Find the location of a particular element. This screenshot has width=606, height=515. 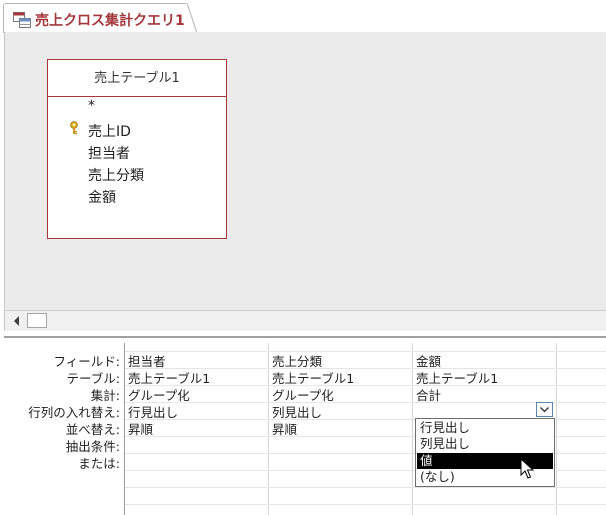

row-label-or: または: is located at coordinates (99, 463).